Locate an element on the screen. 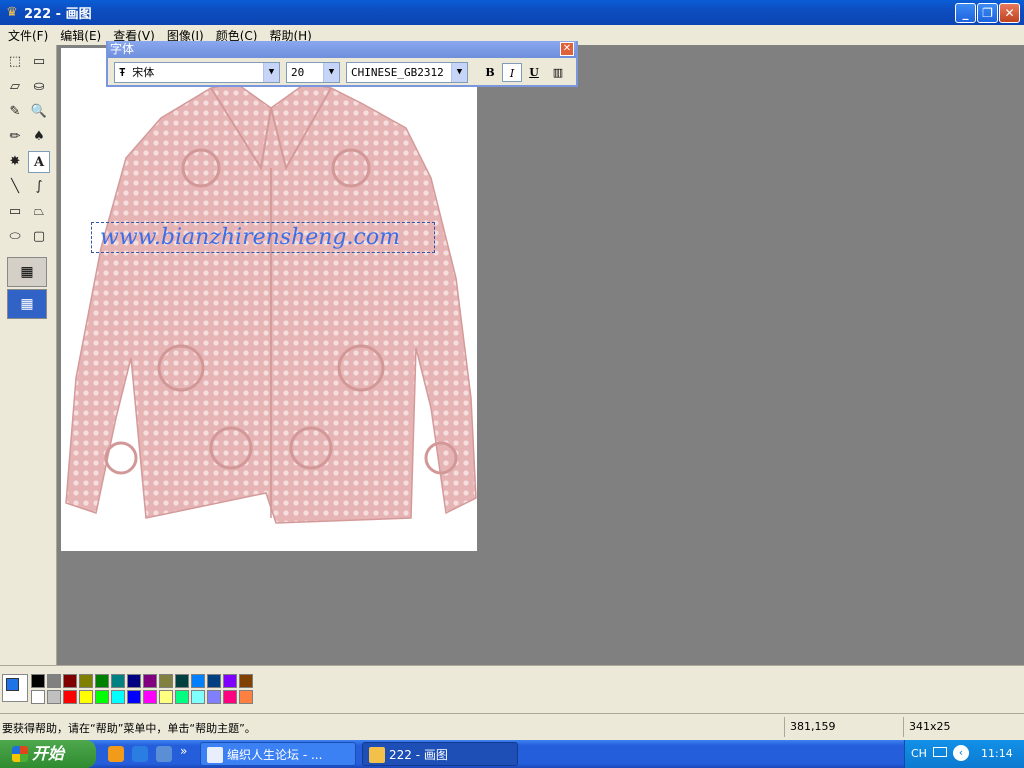 The width and height of the screenshot is (1024, 768). pencil-icon: ✏ is located at coordinates (15, 137).